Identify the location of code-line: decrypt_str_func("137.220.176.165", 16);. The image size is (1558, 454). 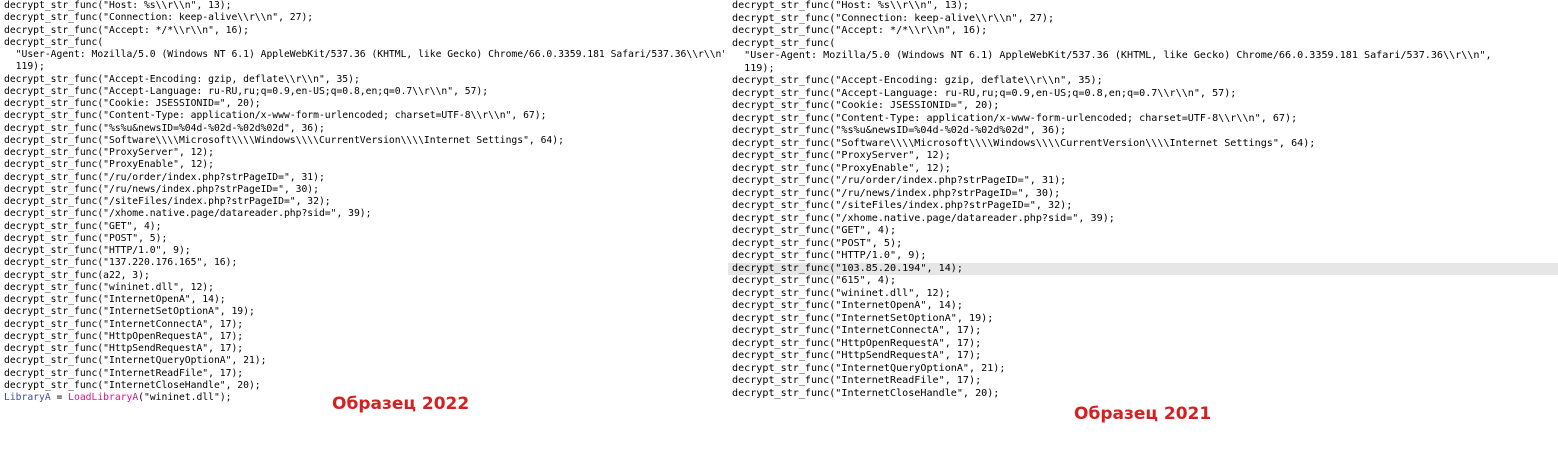
(362, 263).